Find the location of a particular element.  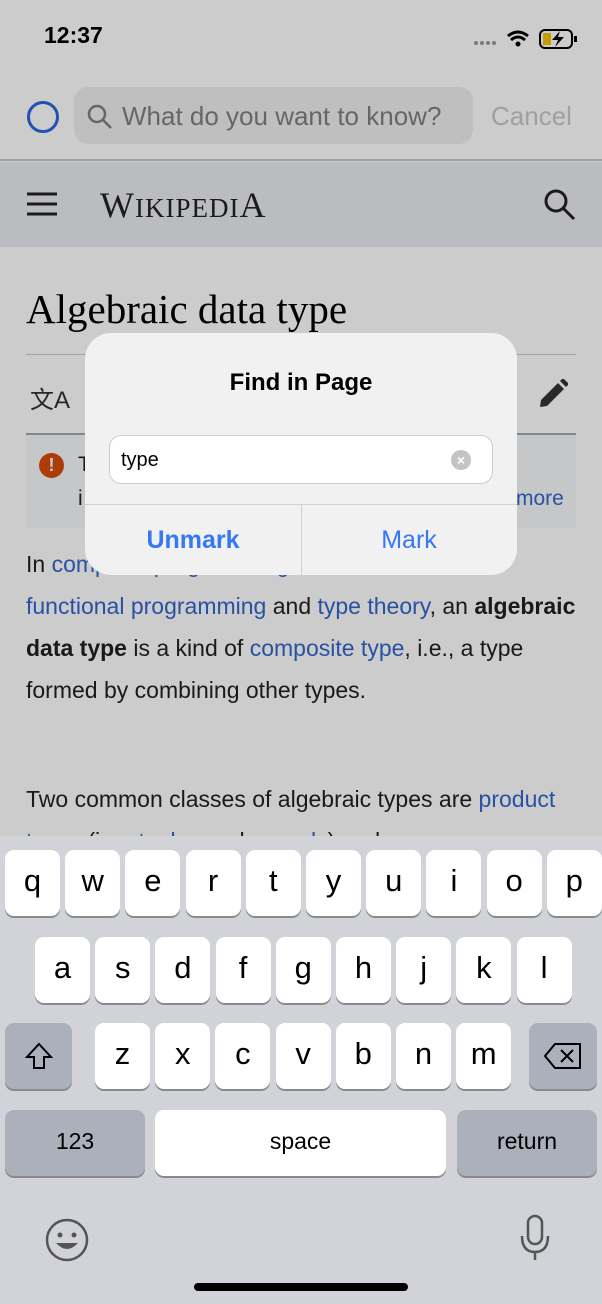

shift-icon is located at coordinates (38, 1055).